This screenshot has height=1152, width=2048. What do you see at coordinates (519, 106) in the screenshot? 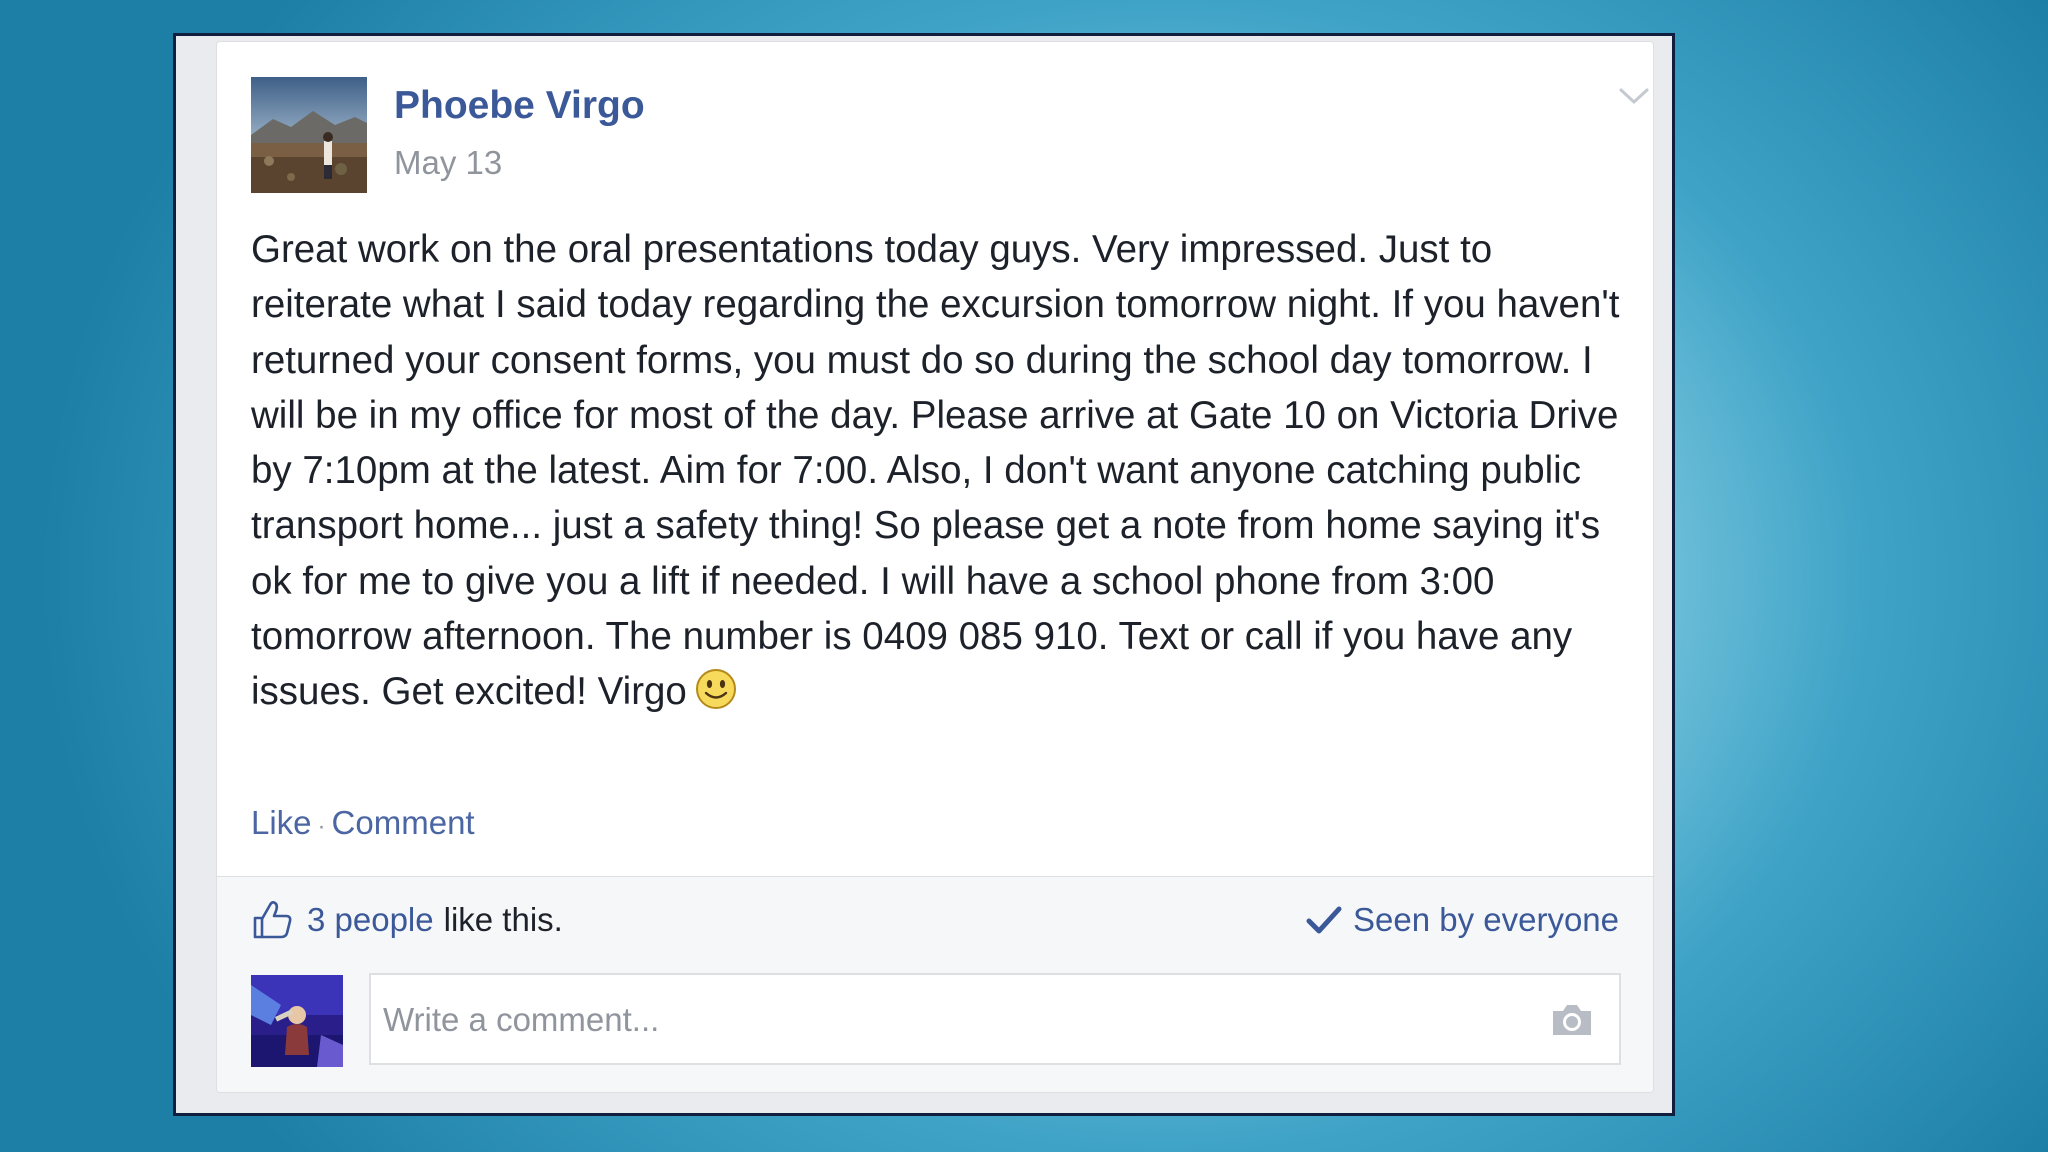
I see `post-author-name: Phoebe Virgo` at bounding box center [519, 106].